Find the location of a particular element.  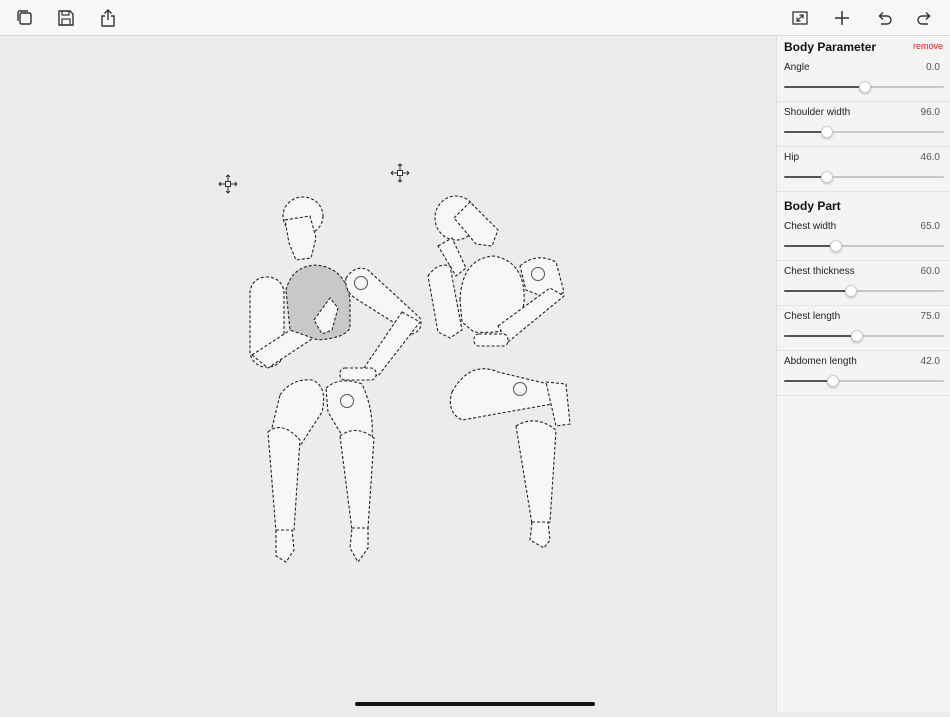

face-part is located at coordinates (300, 238).